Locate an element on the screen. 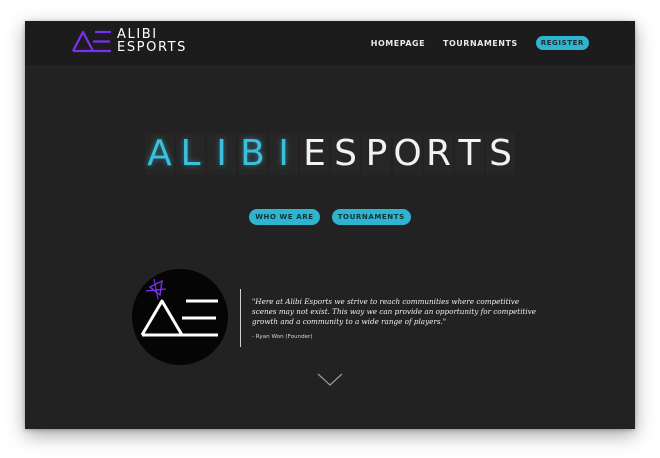 The width and height of the screenshot is (660, 458). hero-letter: E is located at coordinates (314, 154).